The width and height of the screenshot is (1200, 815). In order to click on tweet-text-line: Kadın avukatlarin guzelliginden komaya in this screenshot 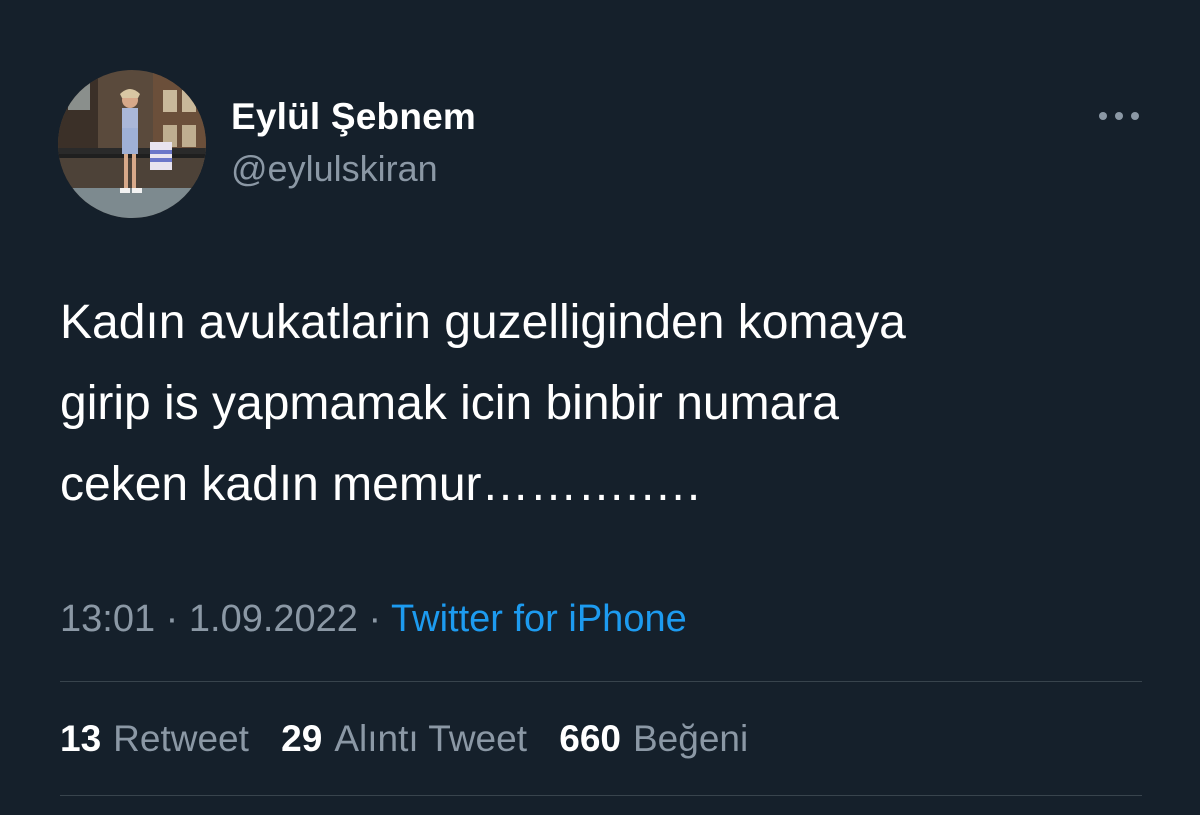, I will do `click(483, 322)`.